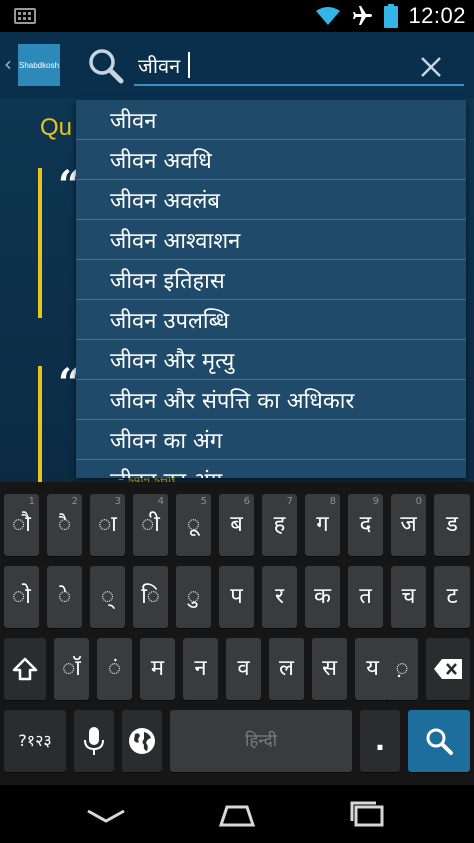 The width and height of the screenshot is (474, 843). What do you see at coordinates (271, 280) in the screenshot?
I see `suggestion-item: जीवन इतिहास` at bounding box center [271, 280].